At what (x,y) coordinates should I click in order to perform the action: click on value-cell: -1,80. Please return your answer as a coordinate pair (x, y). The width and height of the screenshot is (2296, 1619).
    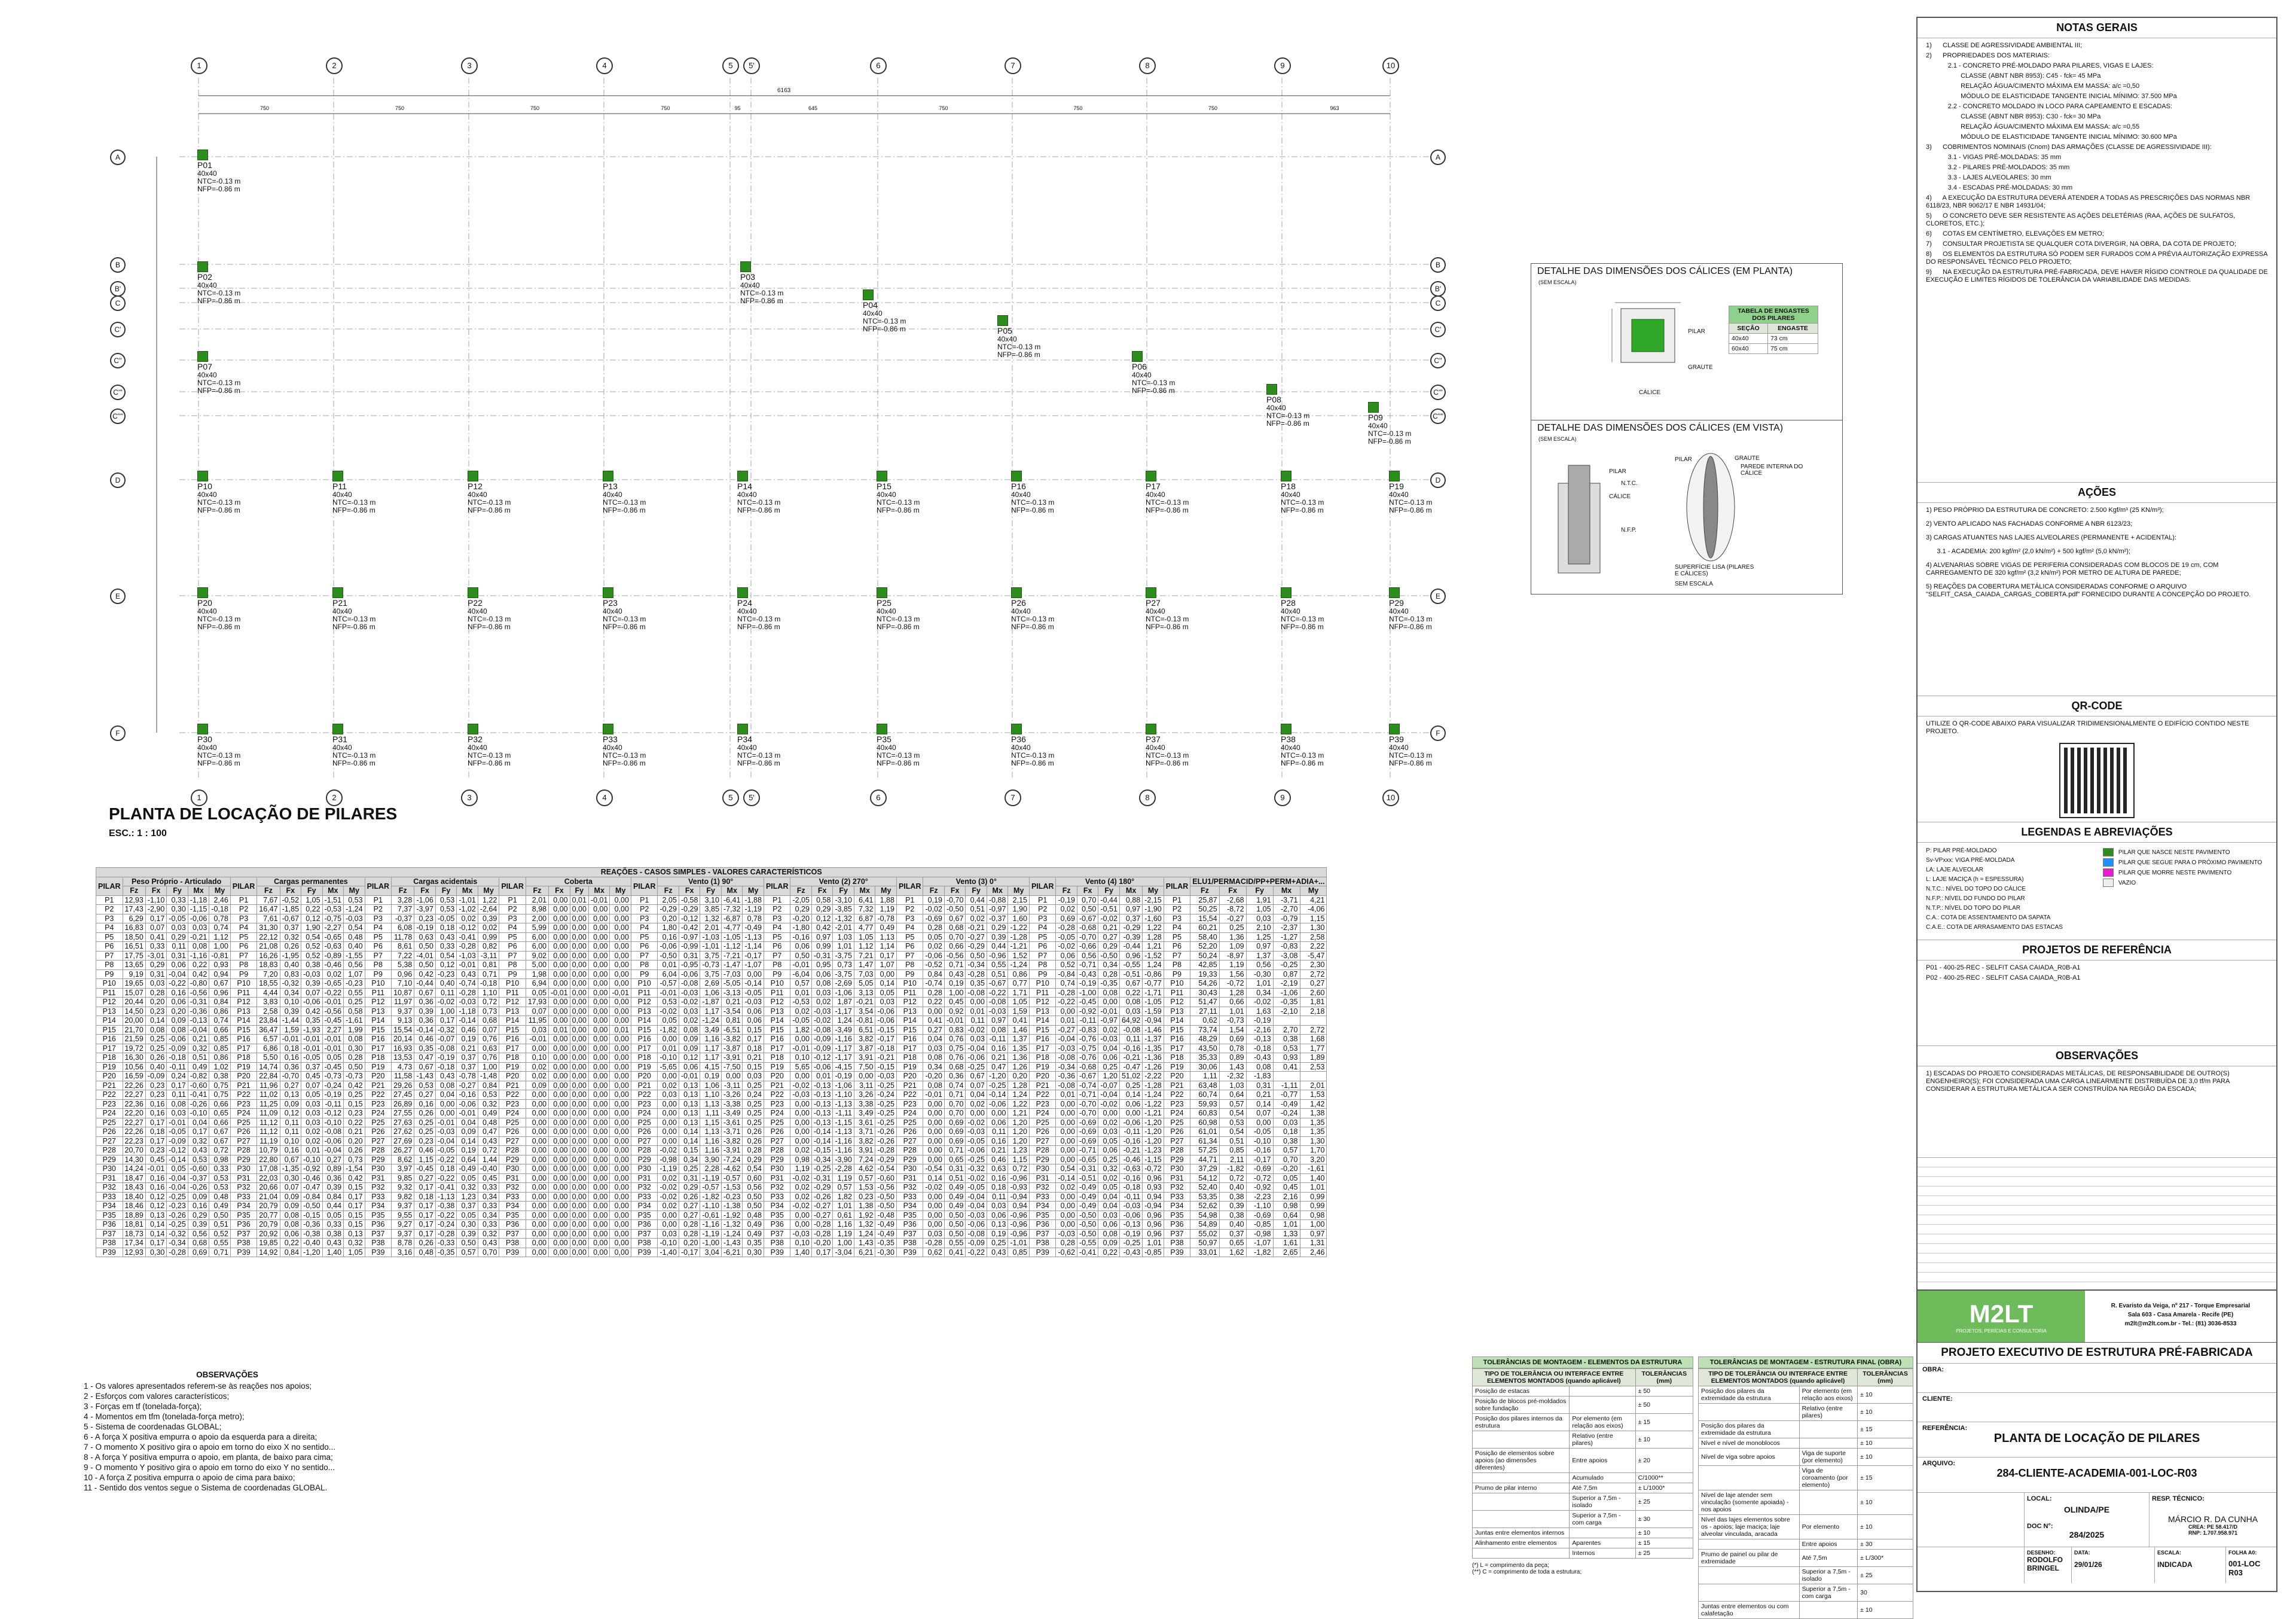
    Looking at the image, I should click on (801, 928).